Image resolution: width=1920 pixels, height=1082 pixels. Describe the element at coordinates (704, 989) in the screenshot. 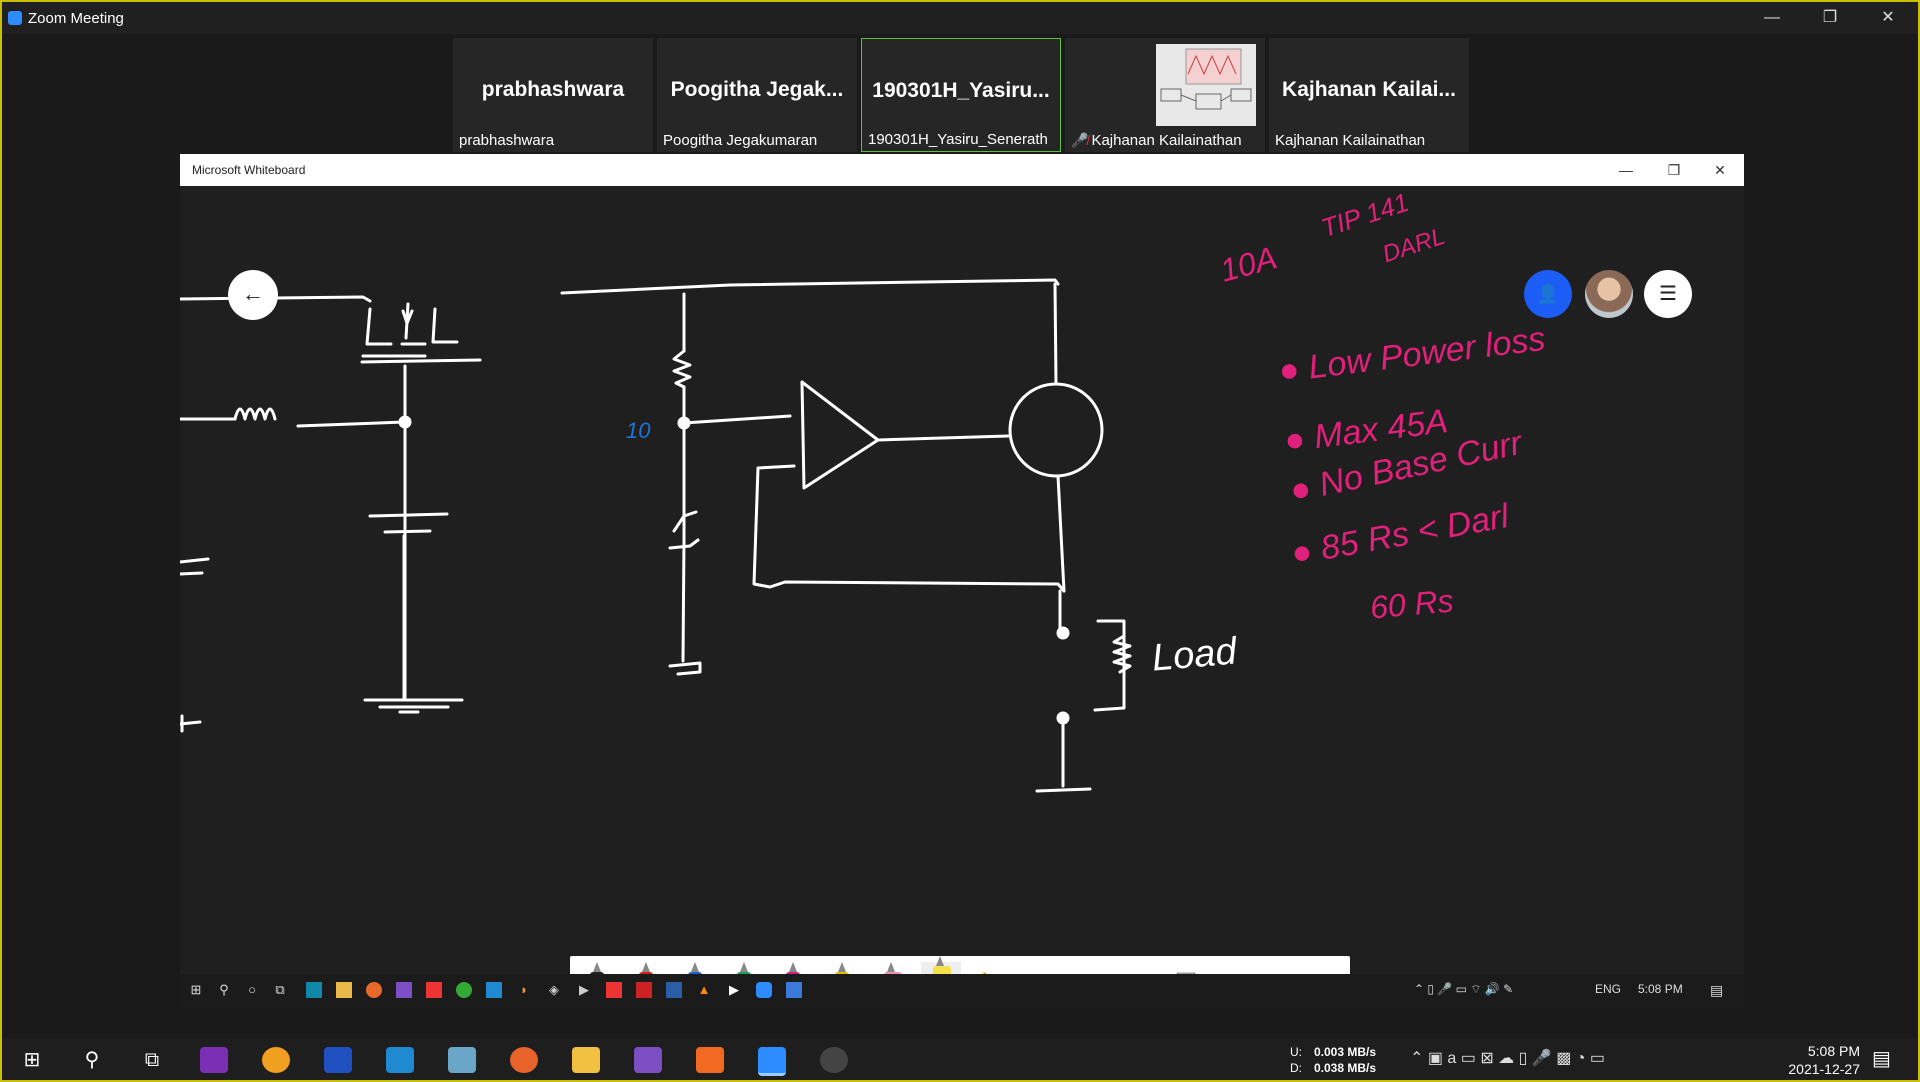

I see `vlc-icon: ▲` at that location.